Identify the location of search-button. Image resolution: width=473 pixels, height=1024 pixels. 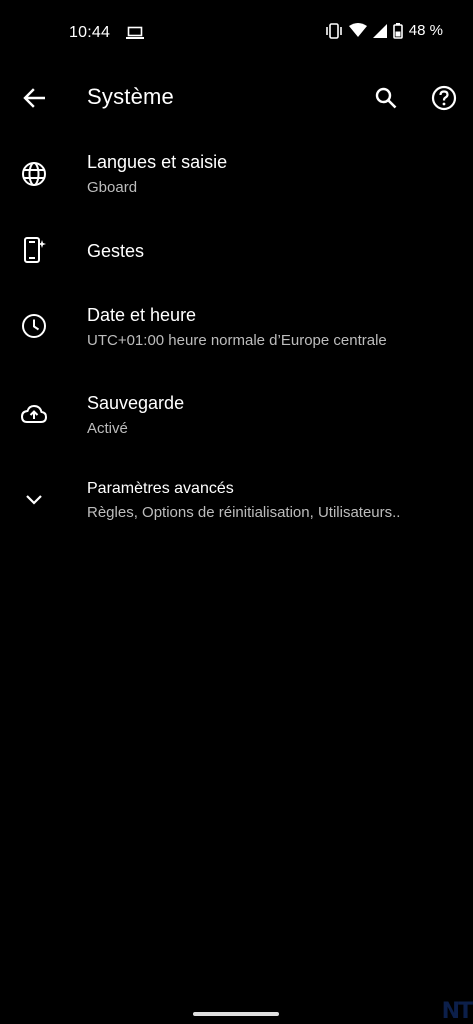
(386, 98).